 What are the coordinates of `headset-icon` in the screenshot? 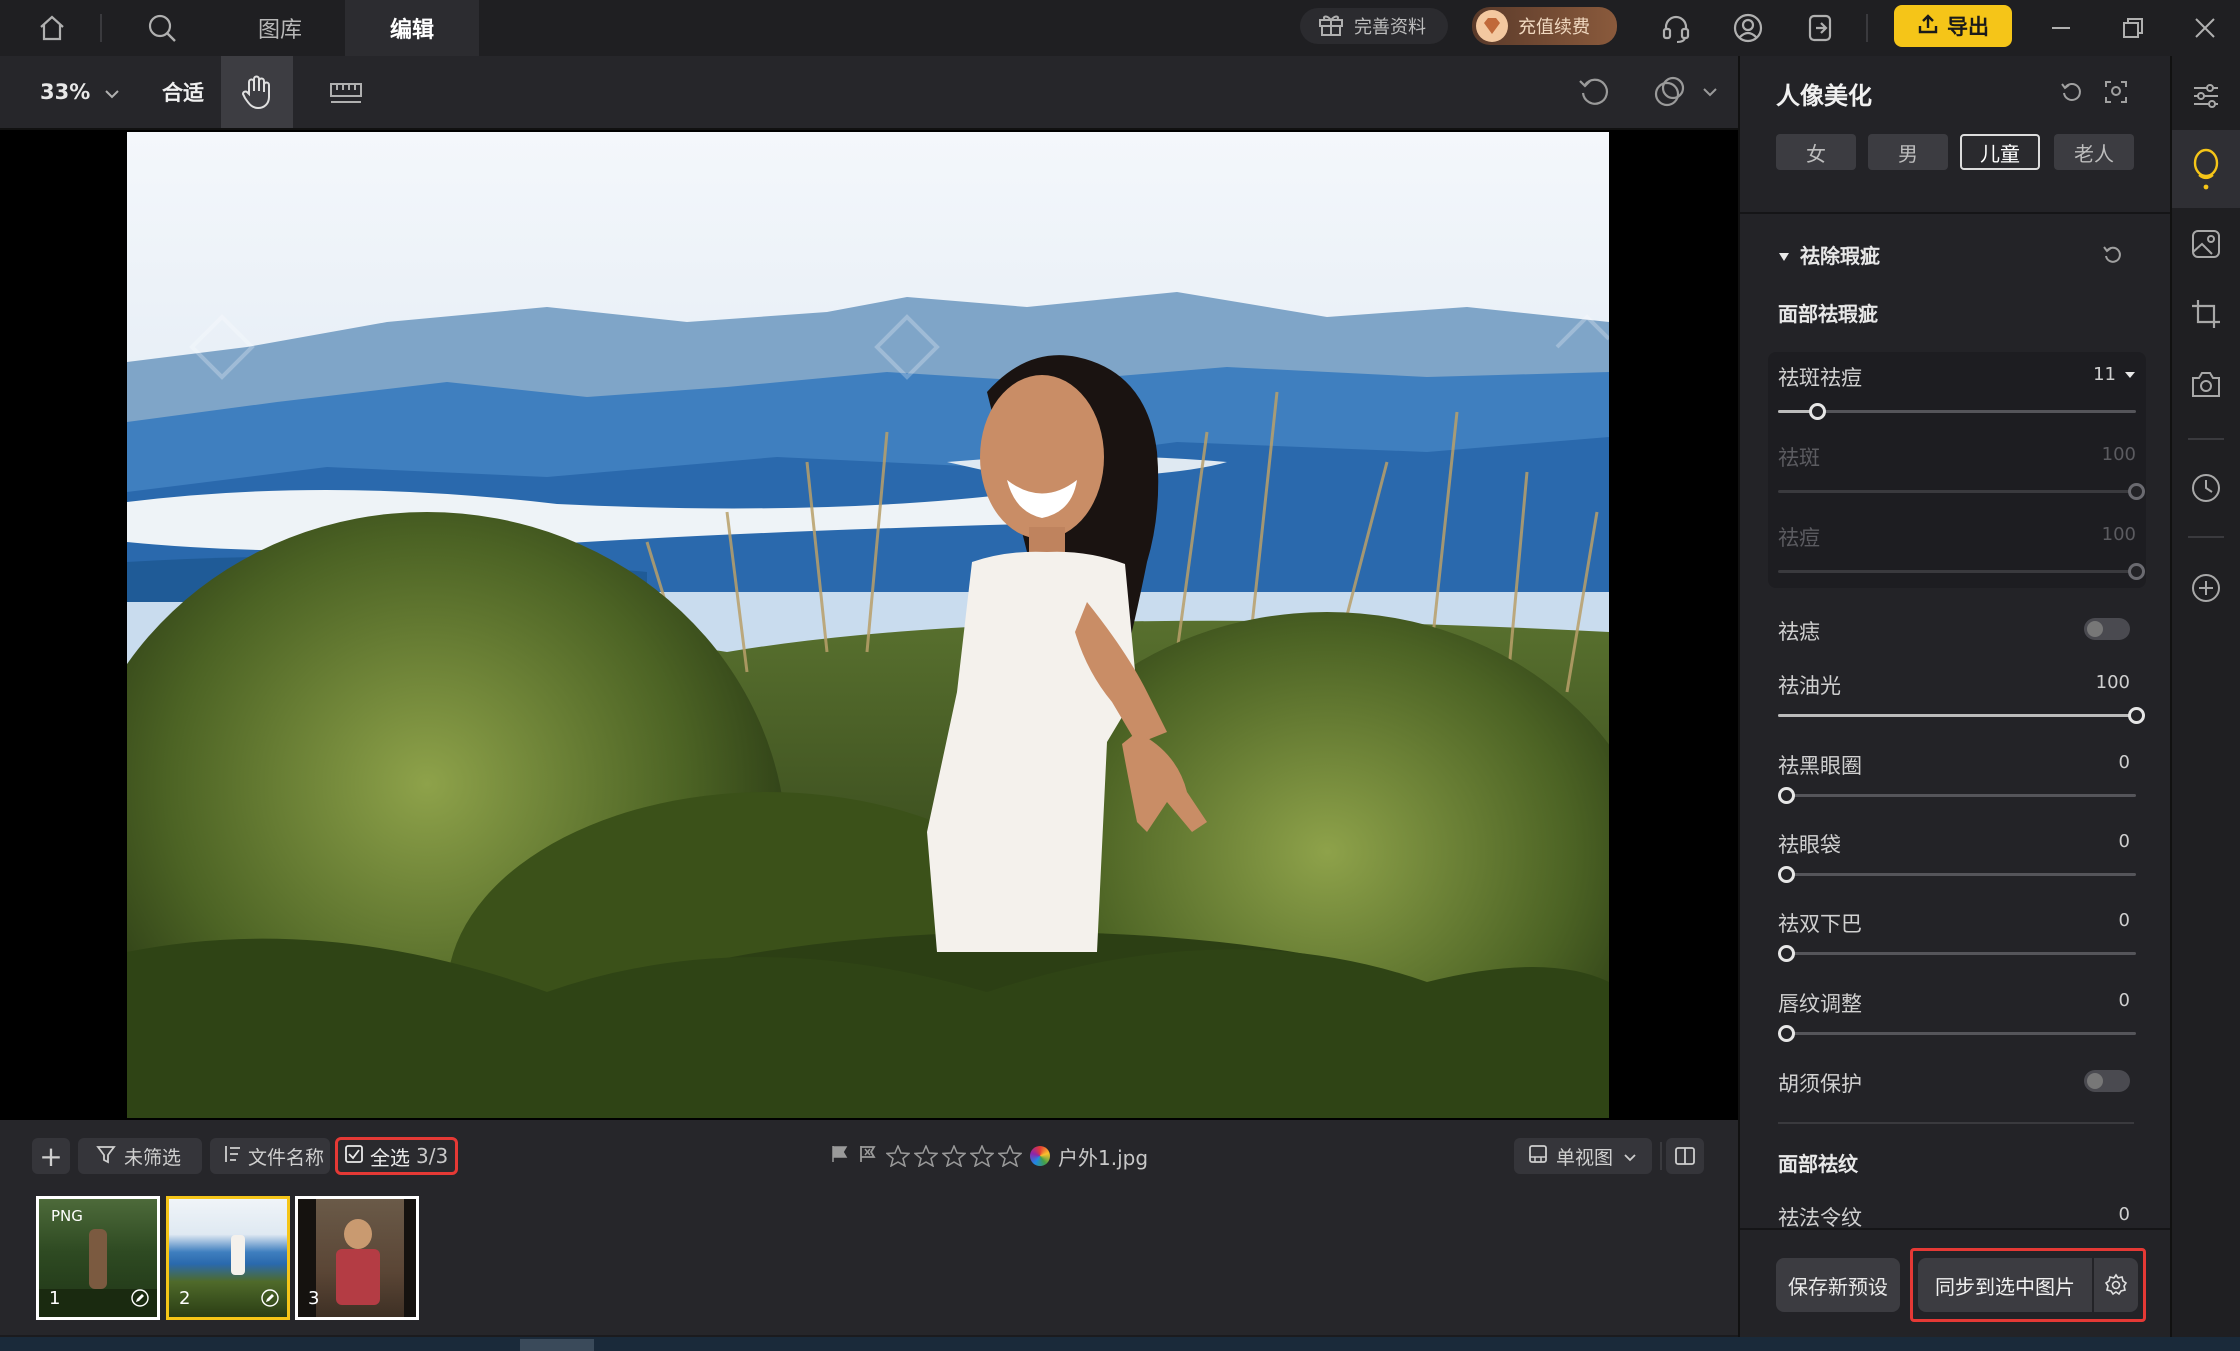 It's located at (1676, 28).